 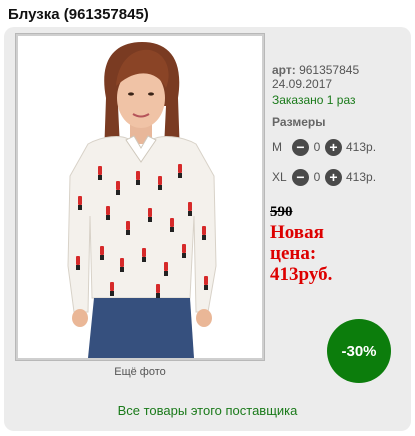 What do you see at coordinates (140, 372) in the screenshot?
I see `more-photos-link: Ещё фото` at bounding box center [140, 372].